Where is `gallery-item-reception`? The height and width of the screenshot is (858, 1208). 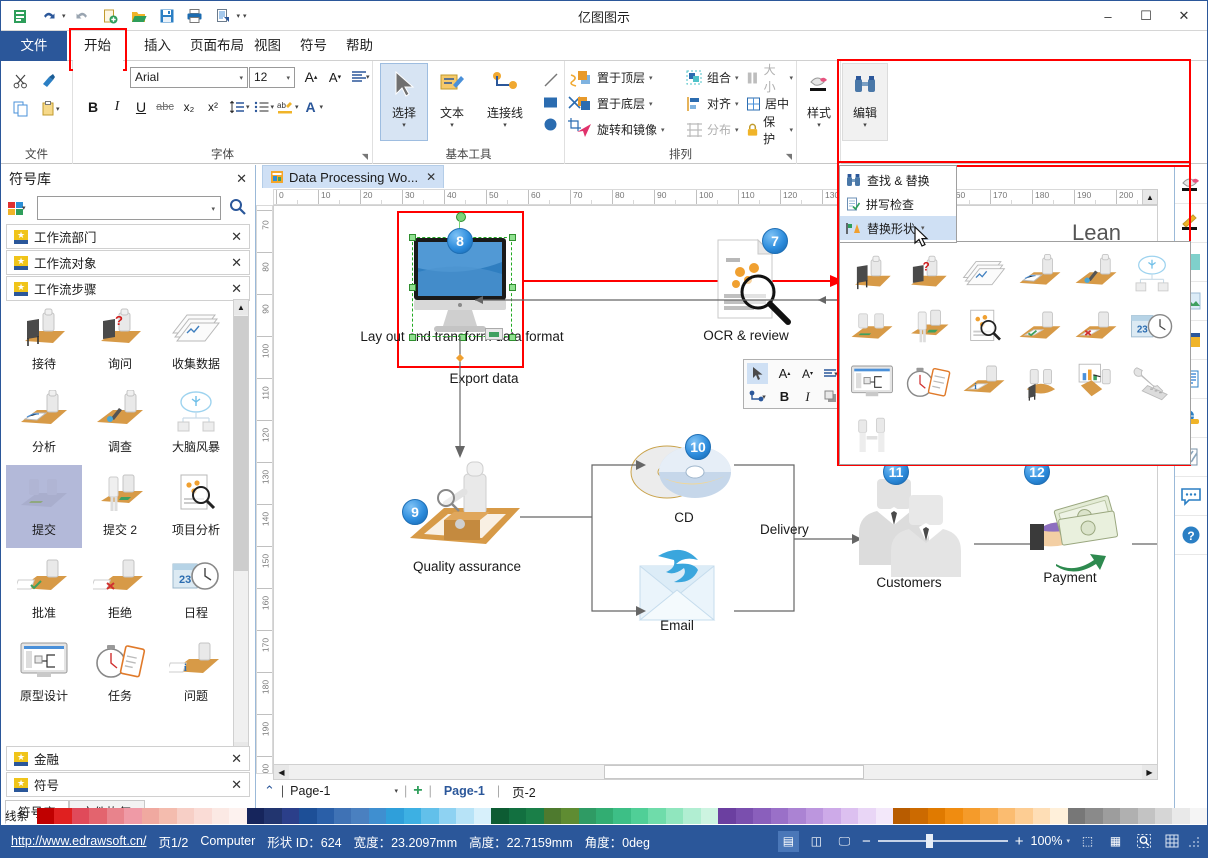 gallery-item-reception is located at coordinates (872, 274).